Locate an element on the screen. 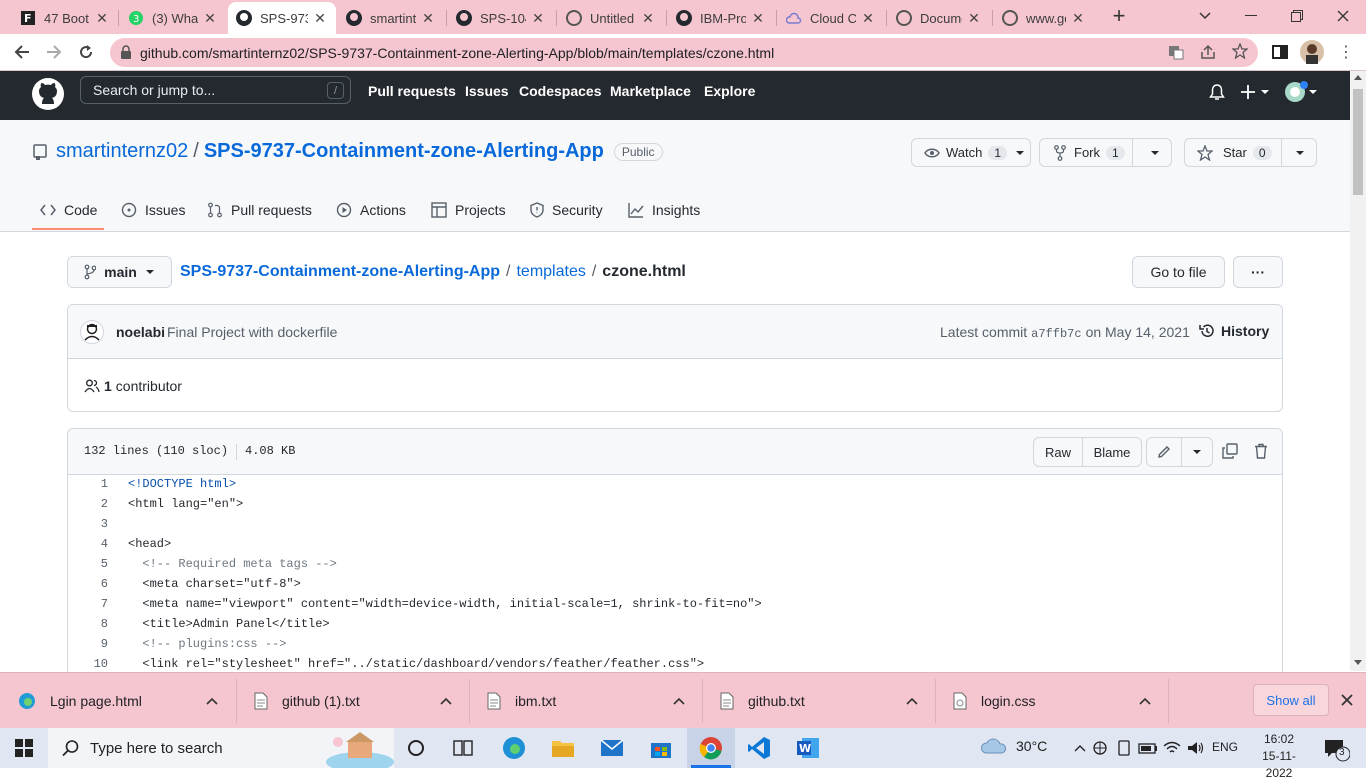 Image resolution: width=1366 pixels, height=782 pixels. line-number: 6 is located at coordinates (88, 584).